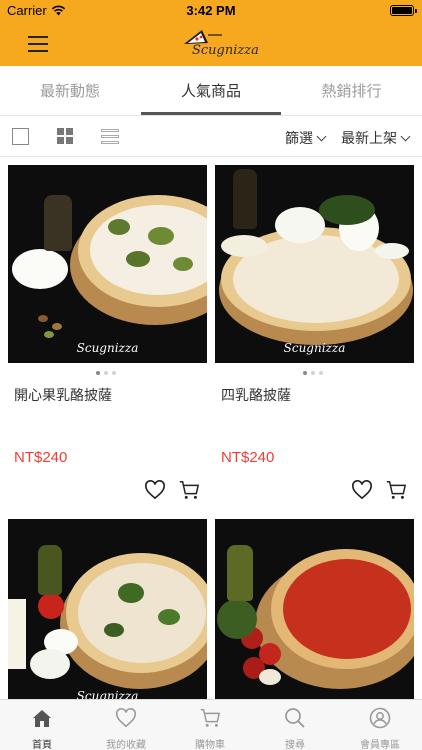  What do you see at coordinates (295, 745) in the screenshot?
I see `nav-label: 搜尋` at bounding box center [295, 745].